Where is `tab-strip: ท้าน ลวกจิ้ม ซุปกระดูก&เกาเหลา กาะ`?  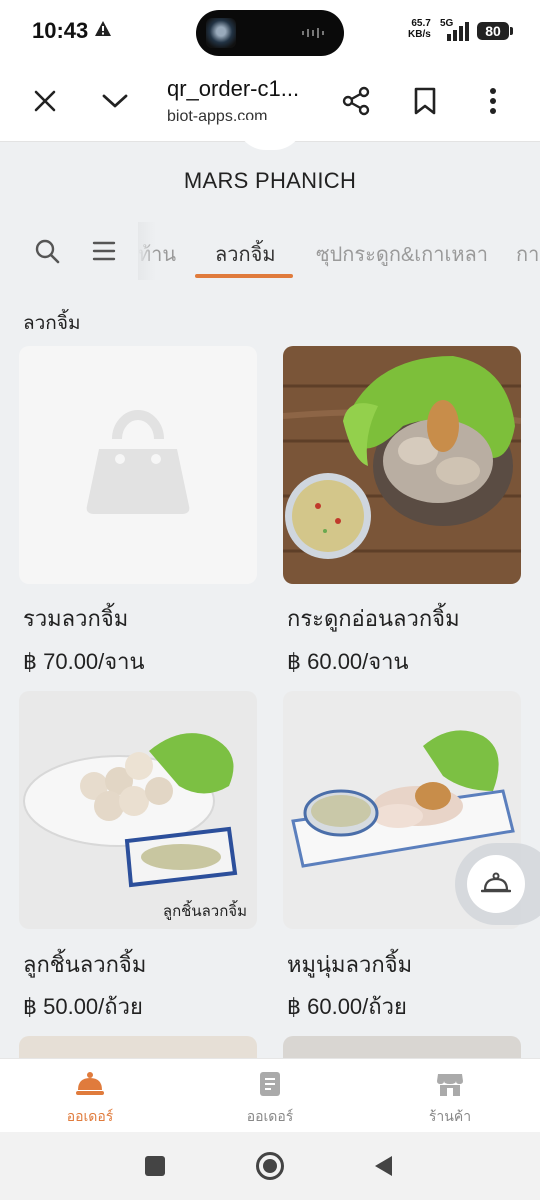
tab-strip: ท้าน ลวกจิ้ม ซุปกระดูก&เกาเหลา กาะ is located at coordinates (339, 251).